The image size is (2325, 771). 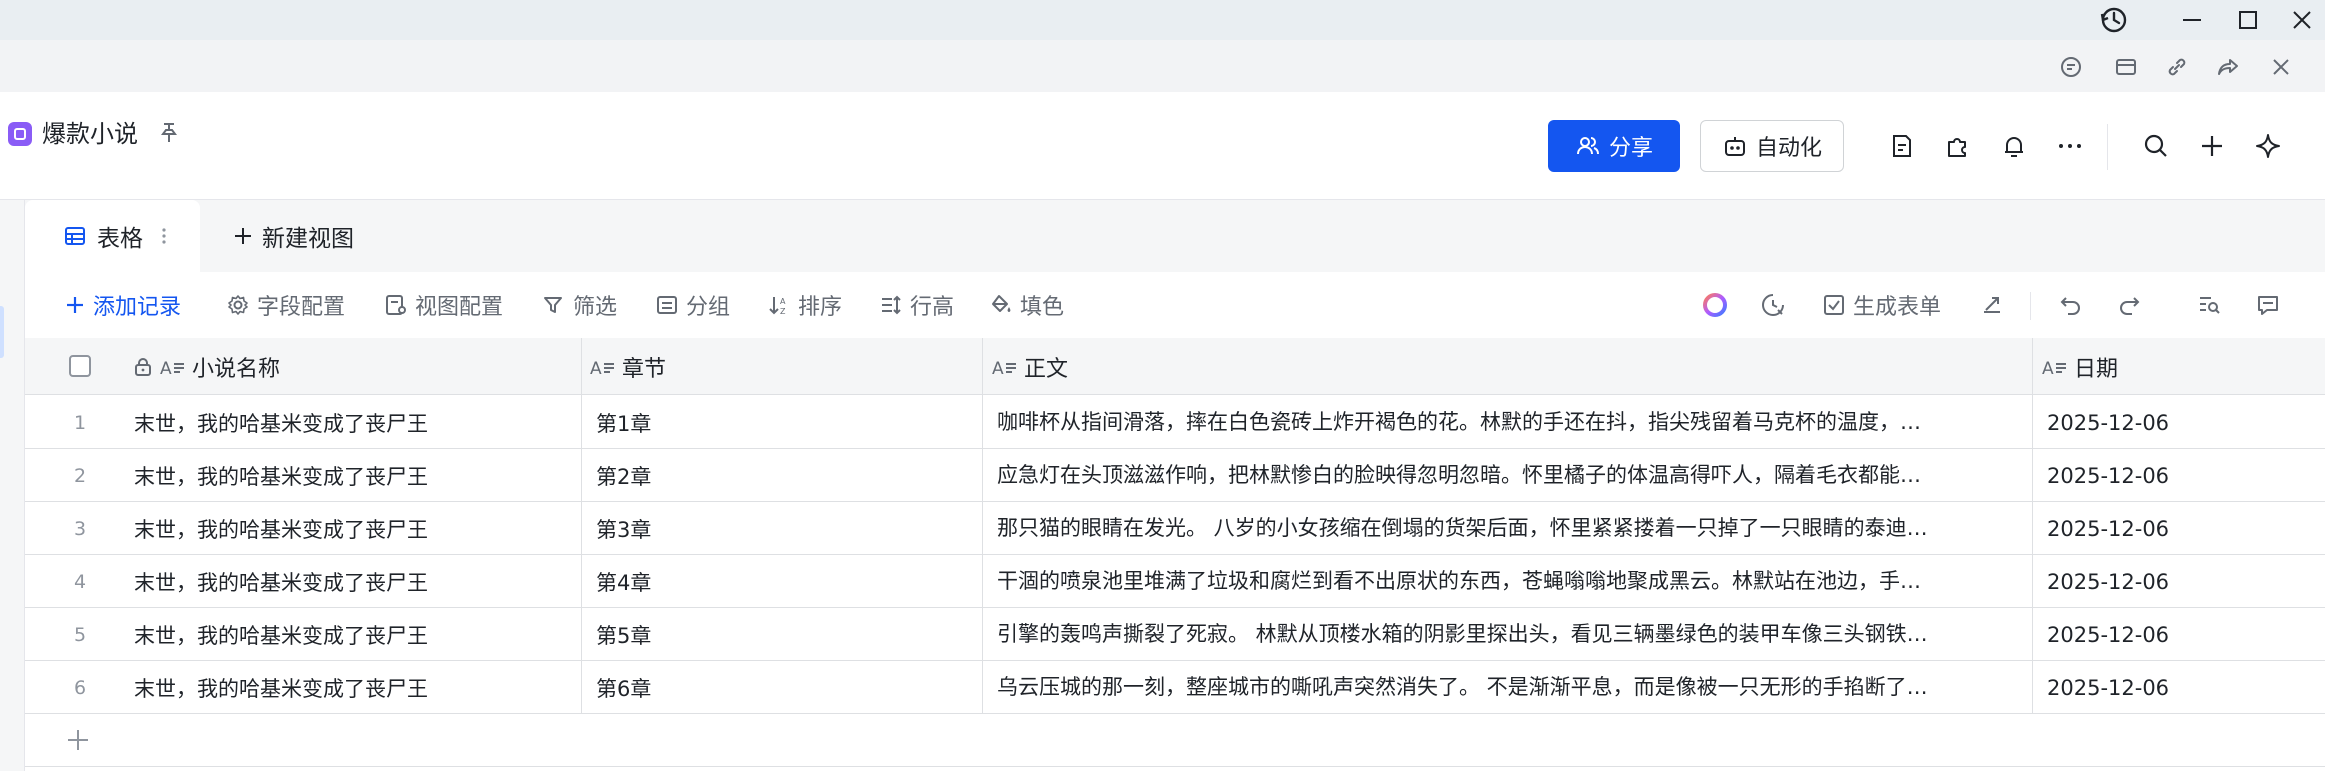 I want to click on comments-icon, so click(x=2268, y=305).